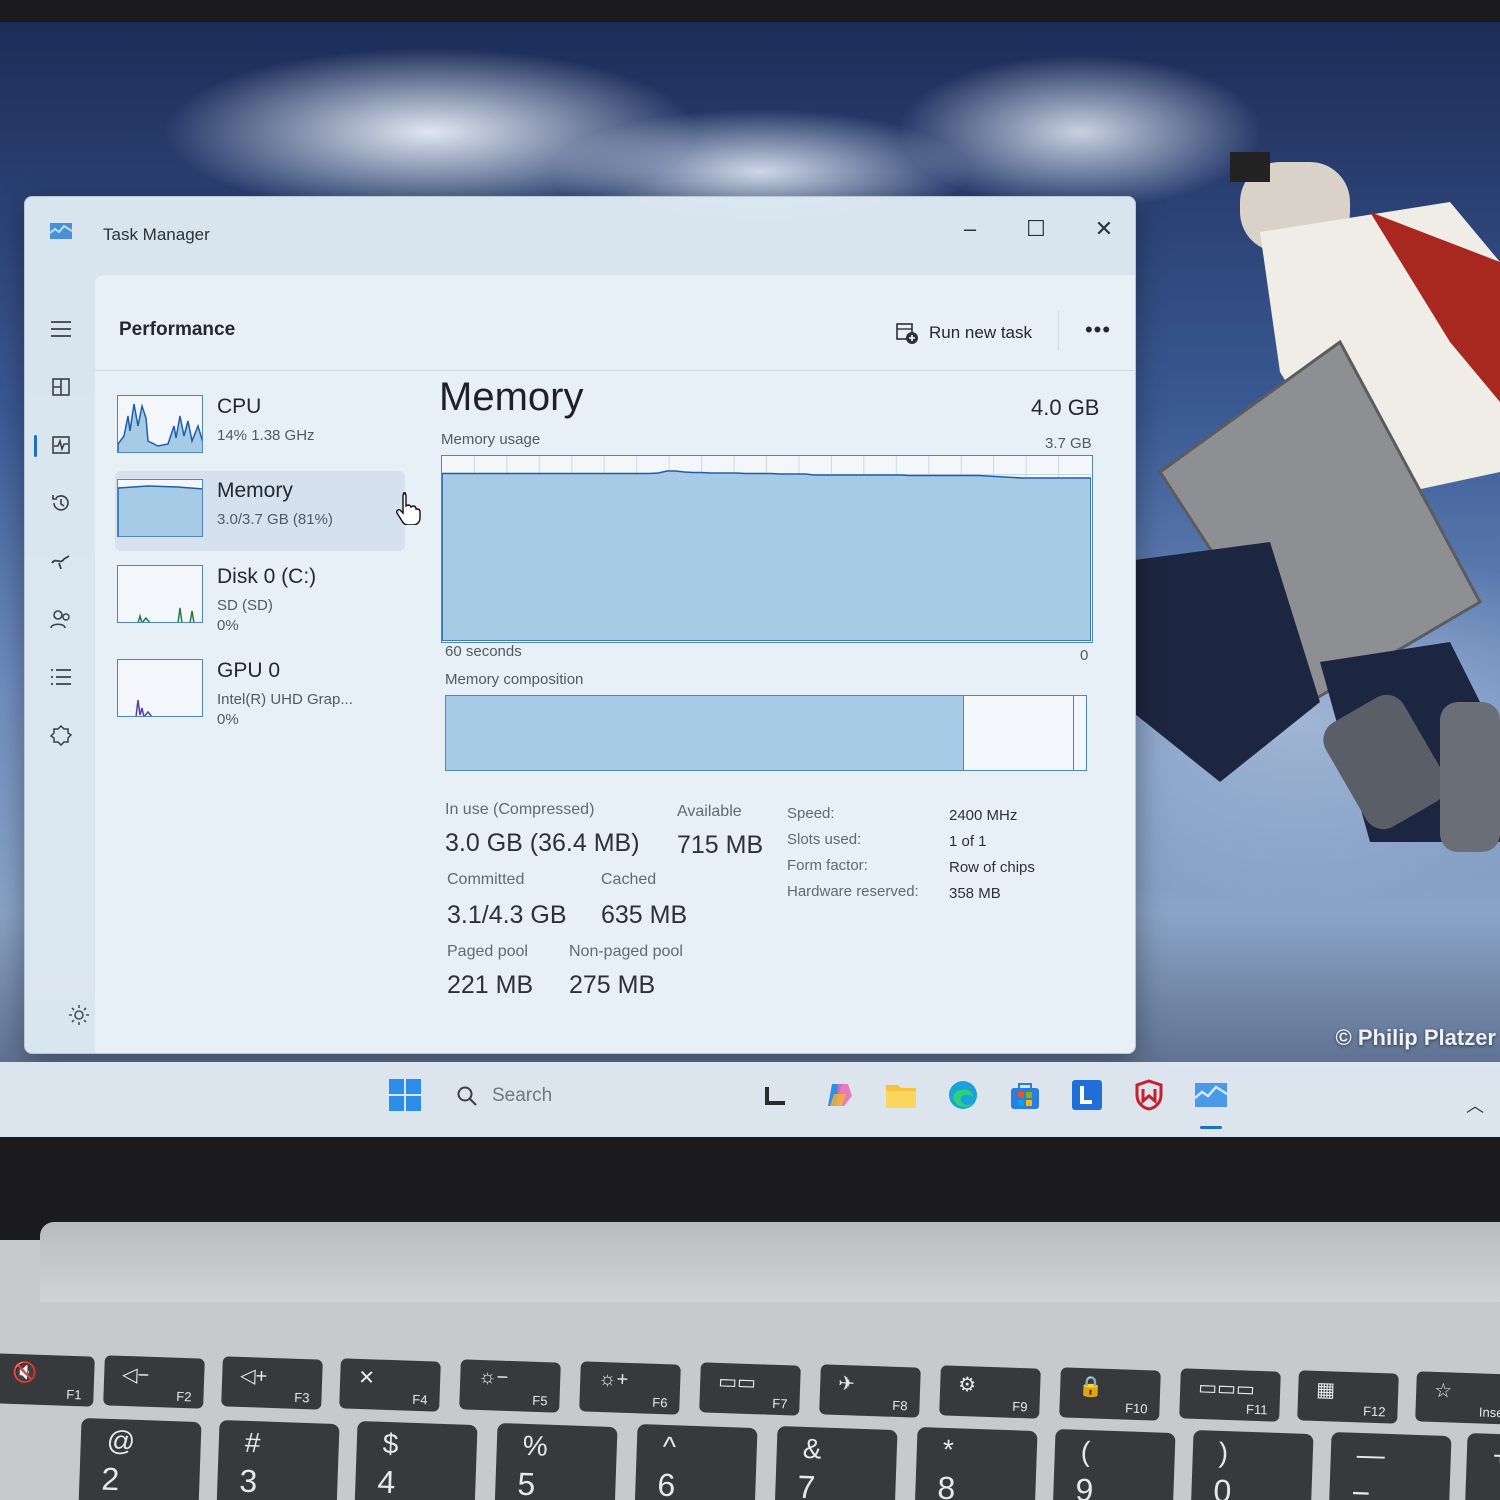 Image resolution: width=1500 pixels, height=1500 pixels. I want to click on number-key: #3, so click(278, 1459).